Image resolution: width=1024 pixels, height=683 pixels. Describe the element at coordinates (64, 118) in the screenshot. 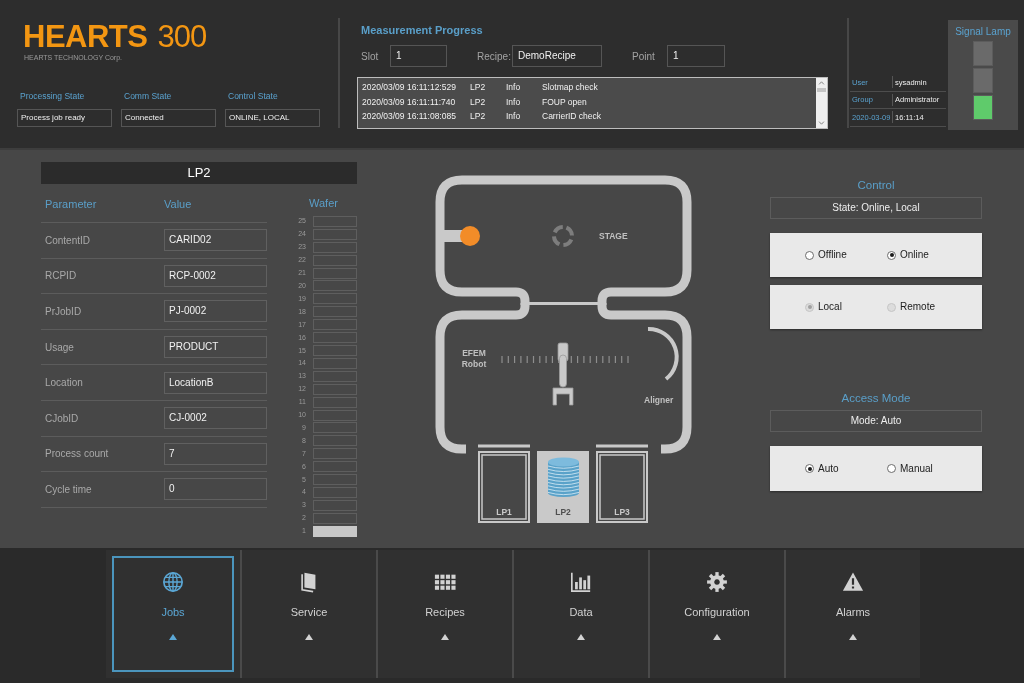

I see `state-field: Process job ready` at that location.